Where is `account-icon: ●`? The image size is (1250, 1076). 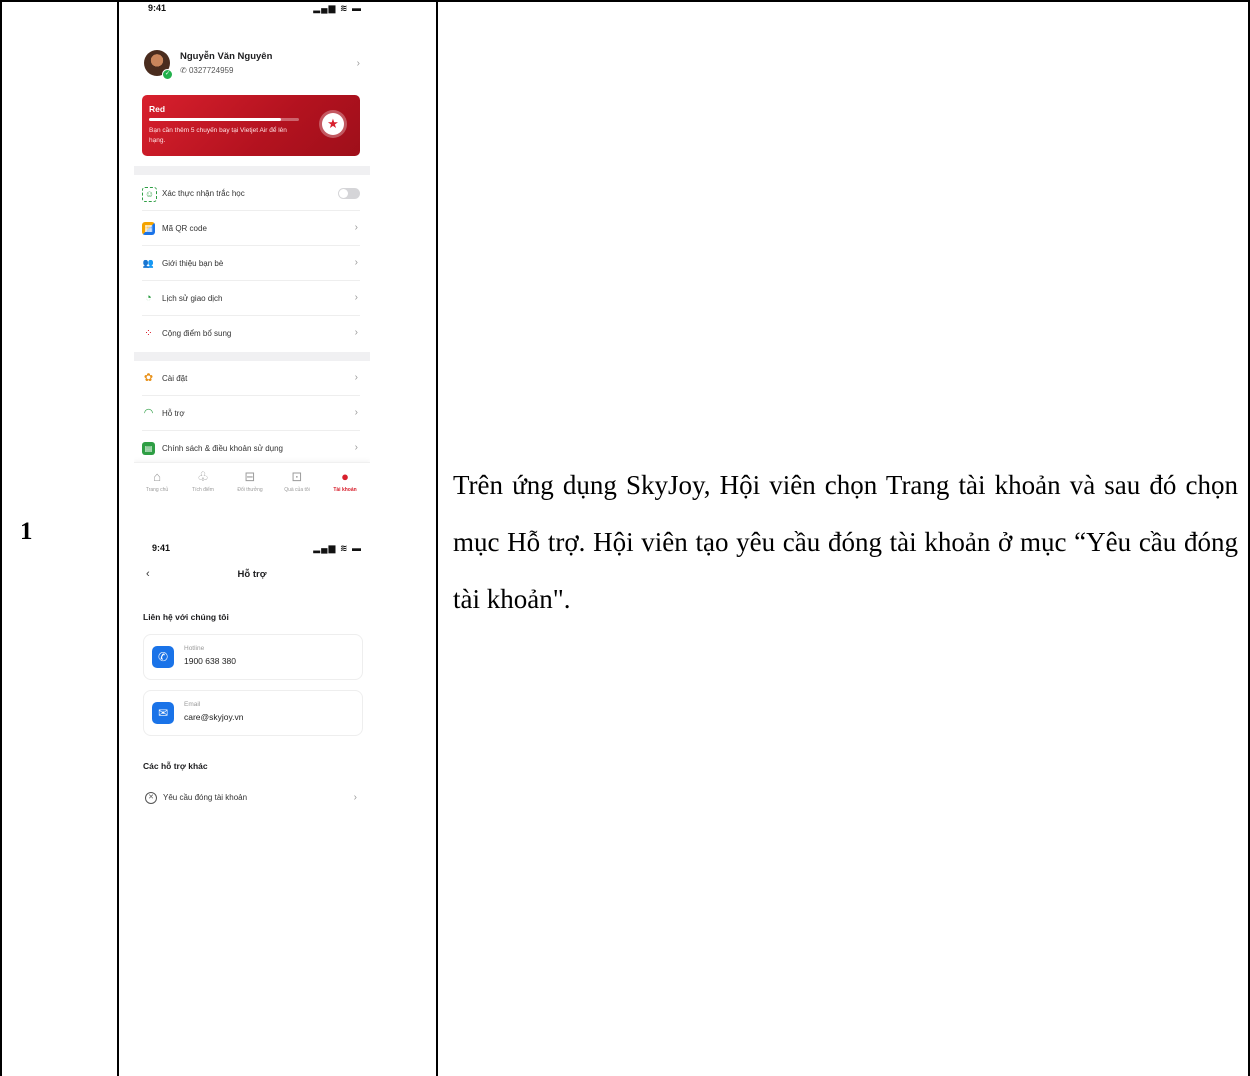 account-icon: ● is located at coordinates (345, 476).